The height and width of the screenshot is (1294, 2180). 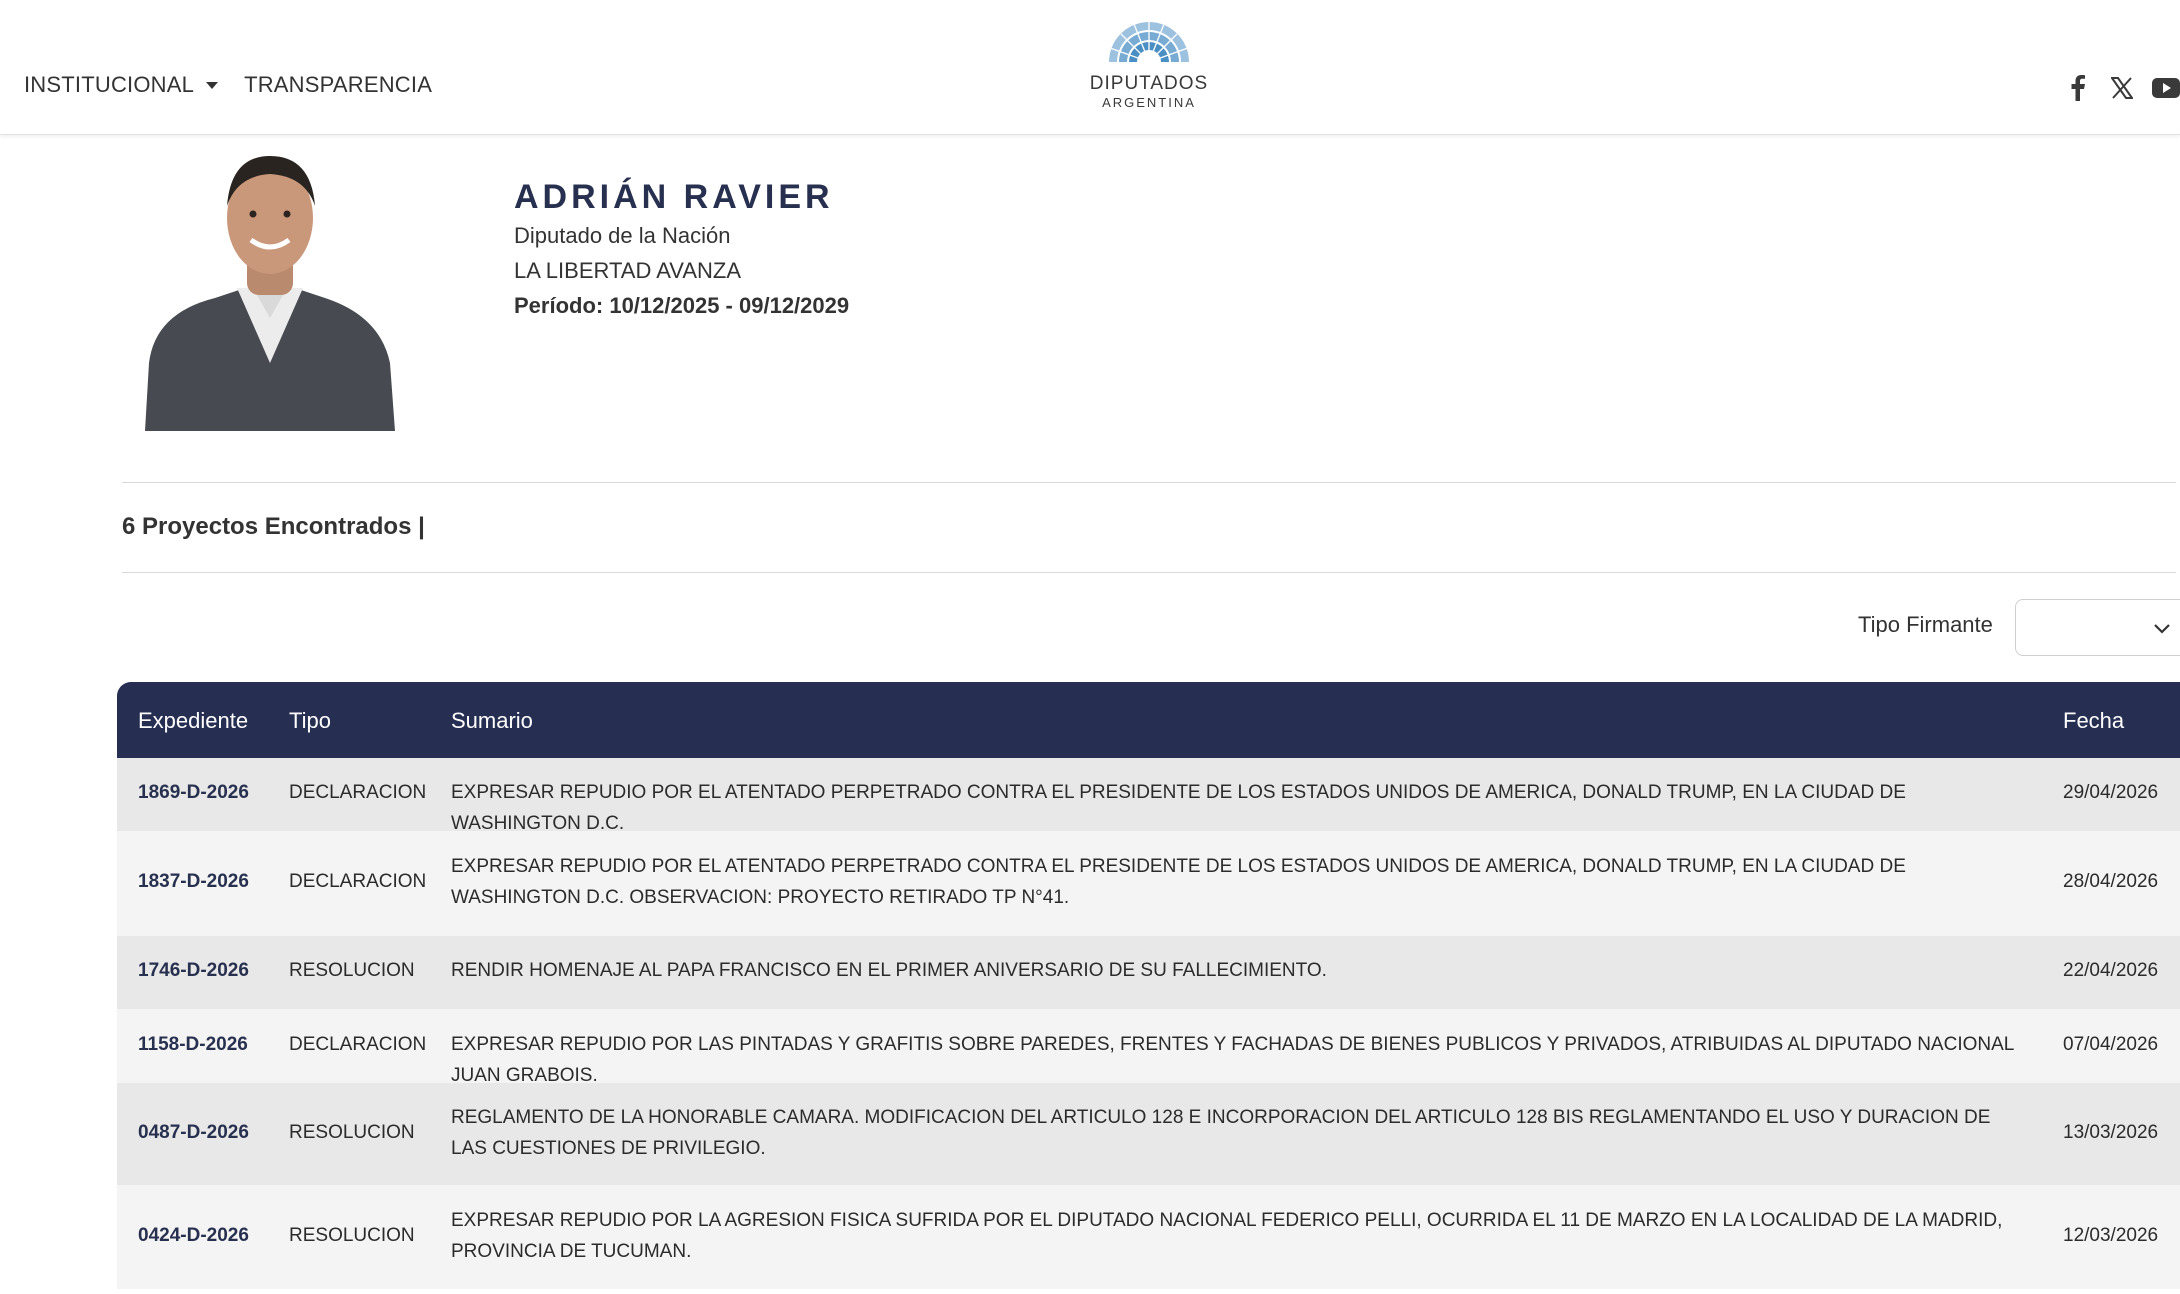 I want to click on tipo-firmante-label: Tipo Firmante, so click(x=1925, y=624).